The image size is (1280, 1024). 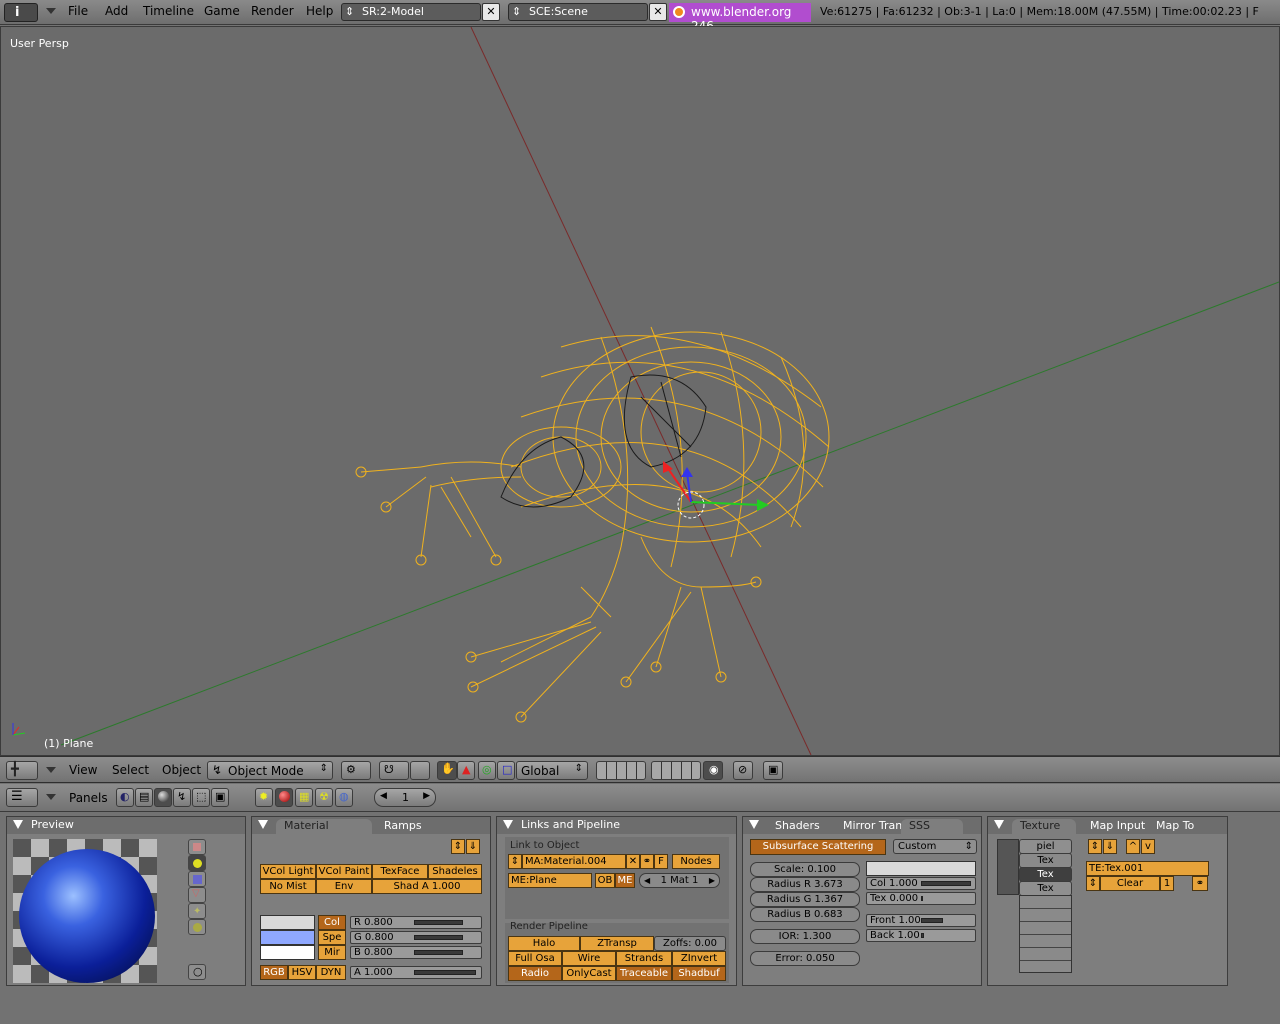 I want to click on snap-toggle: ⊘, so click(x=743, y=770).